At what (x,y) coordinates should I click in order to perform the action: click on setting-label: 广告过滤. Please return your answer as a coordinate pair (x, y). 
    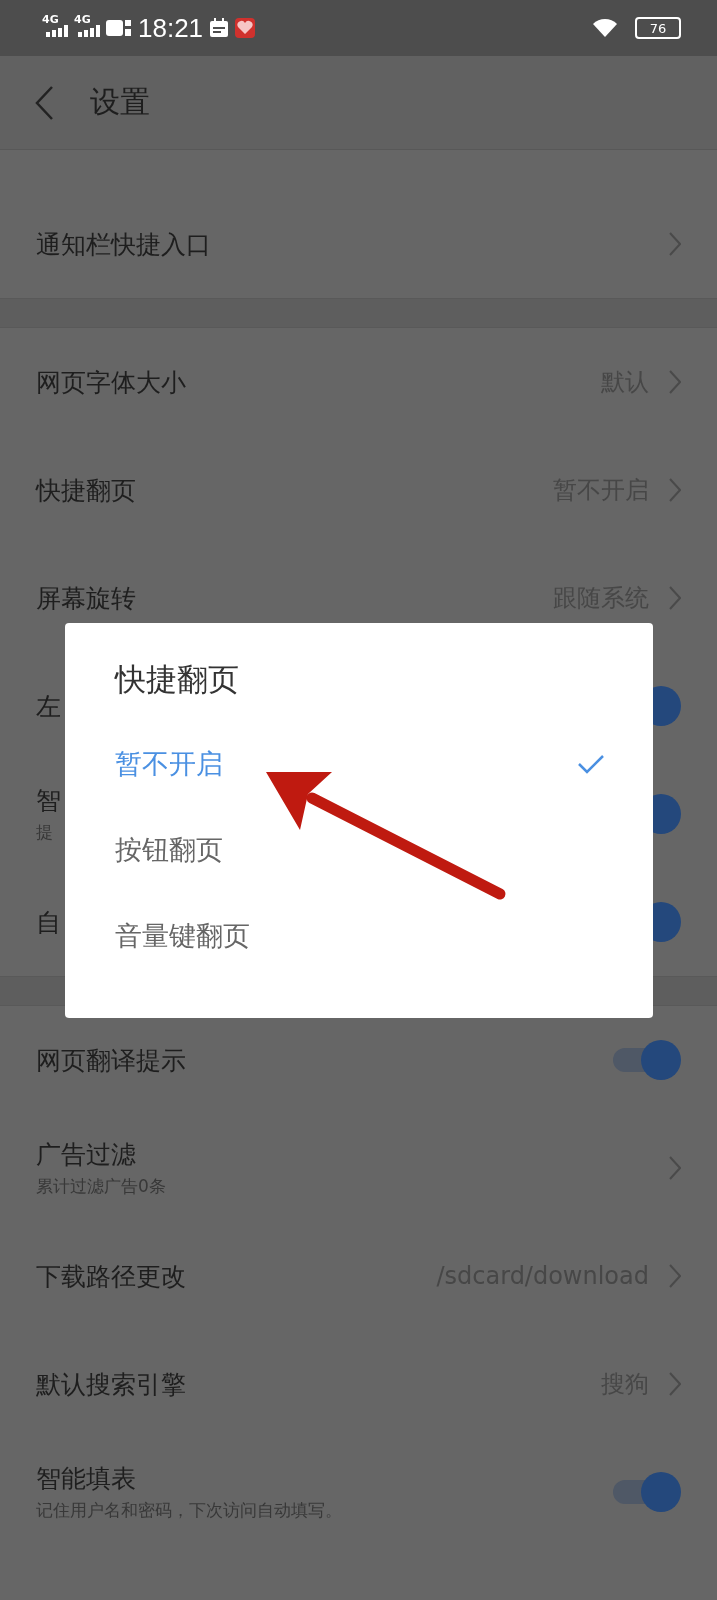
    Looking at the image, I should click on (86, 1155).